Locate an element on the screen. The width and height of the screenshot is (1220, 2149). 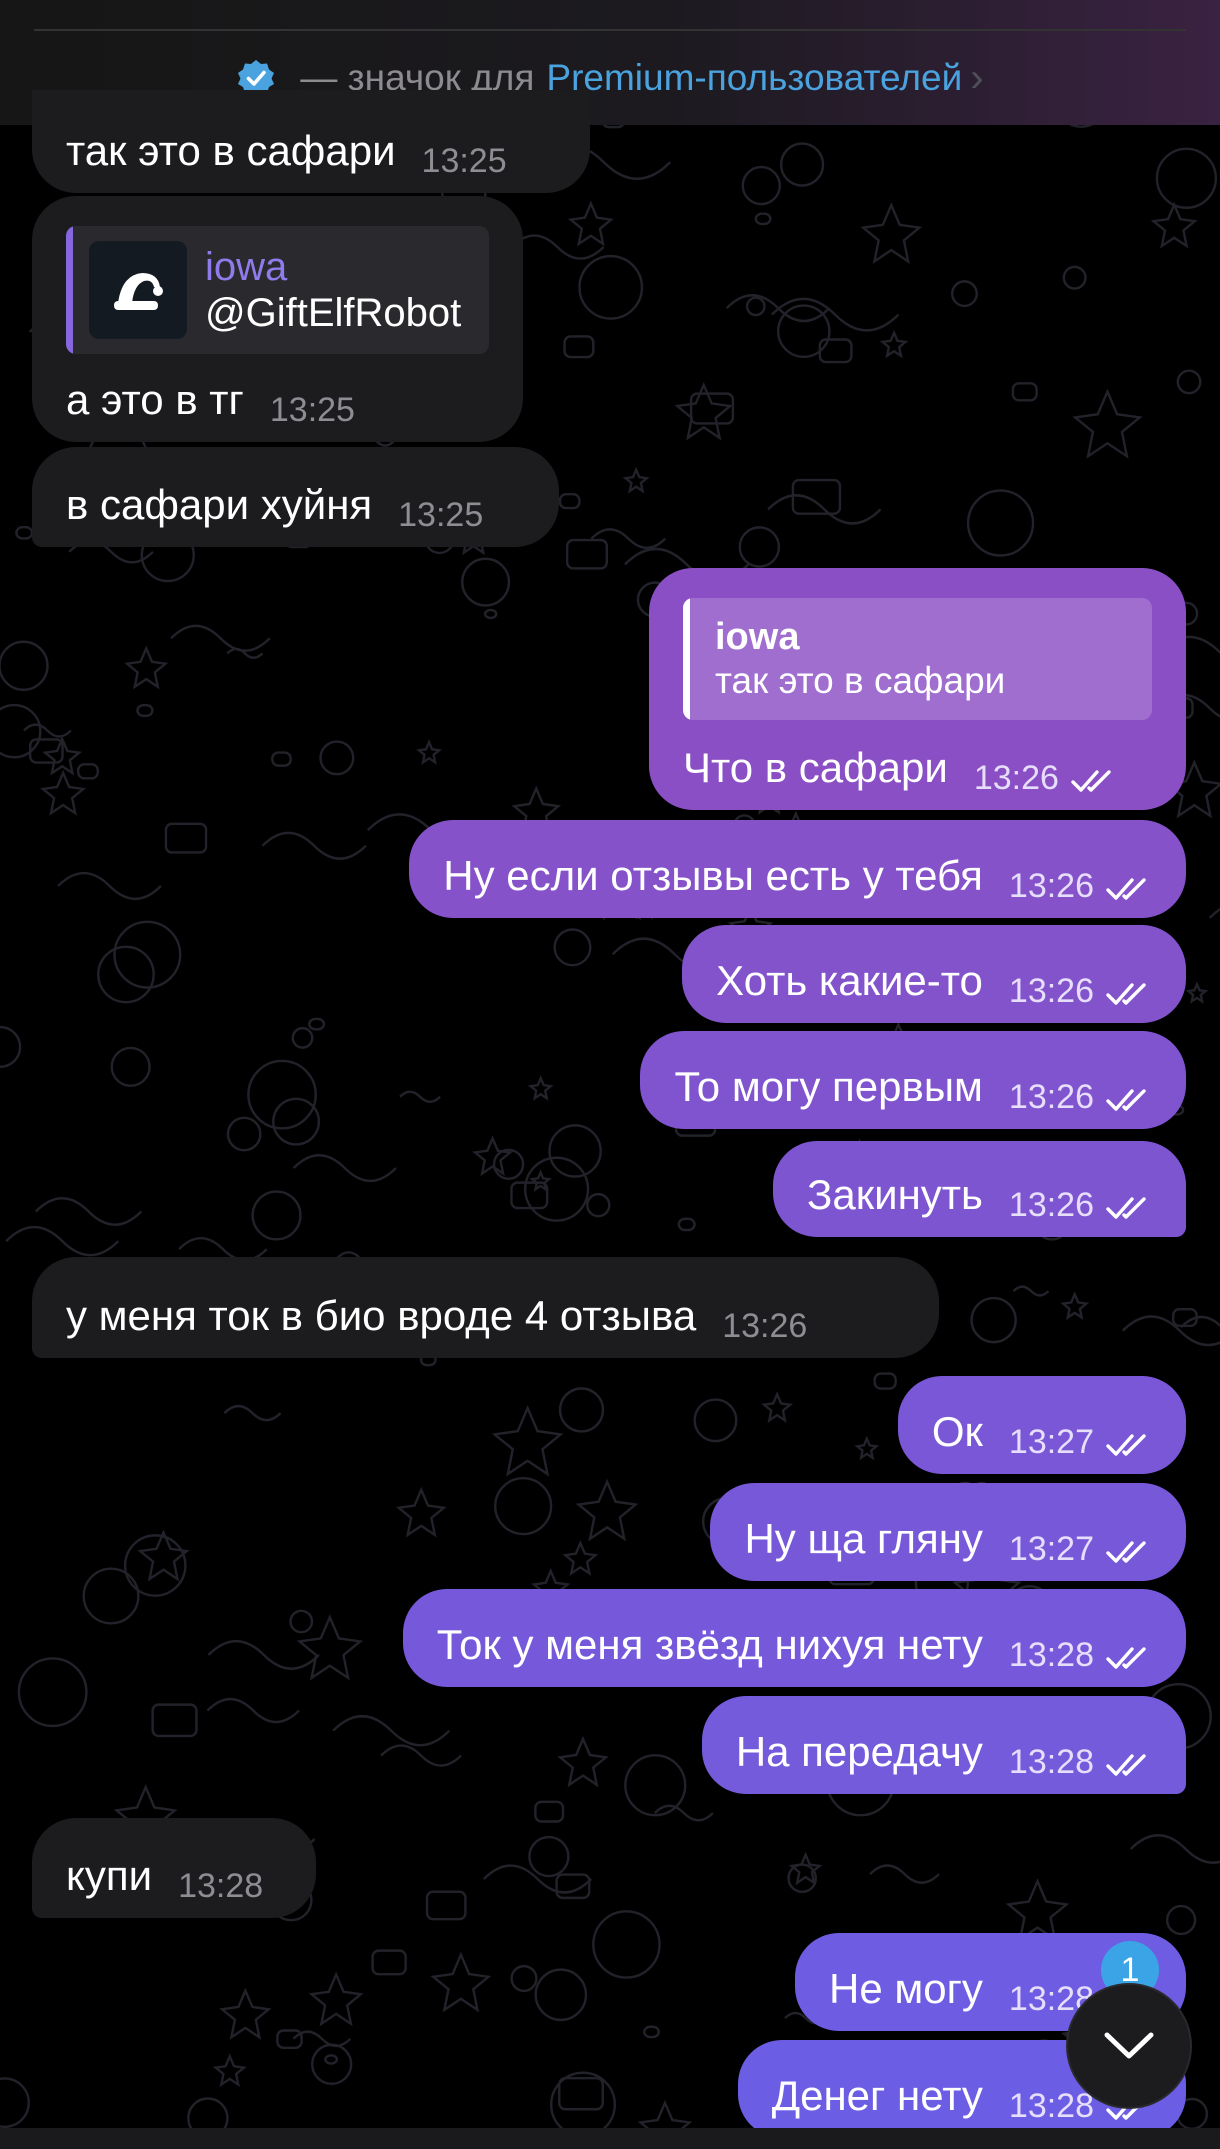
message-text: в сафари хуйня is located at coordinates (219, 504).